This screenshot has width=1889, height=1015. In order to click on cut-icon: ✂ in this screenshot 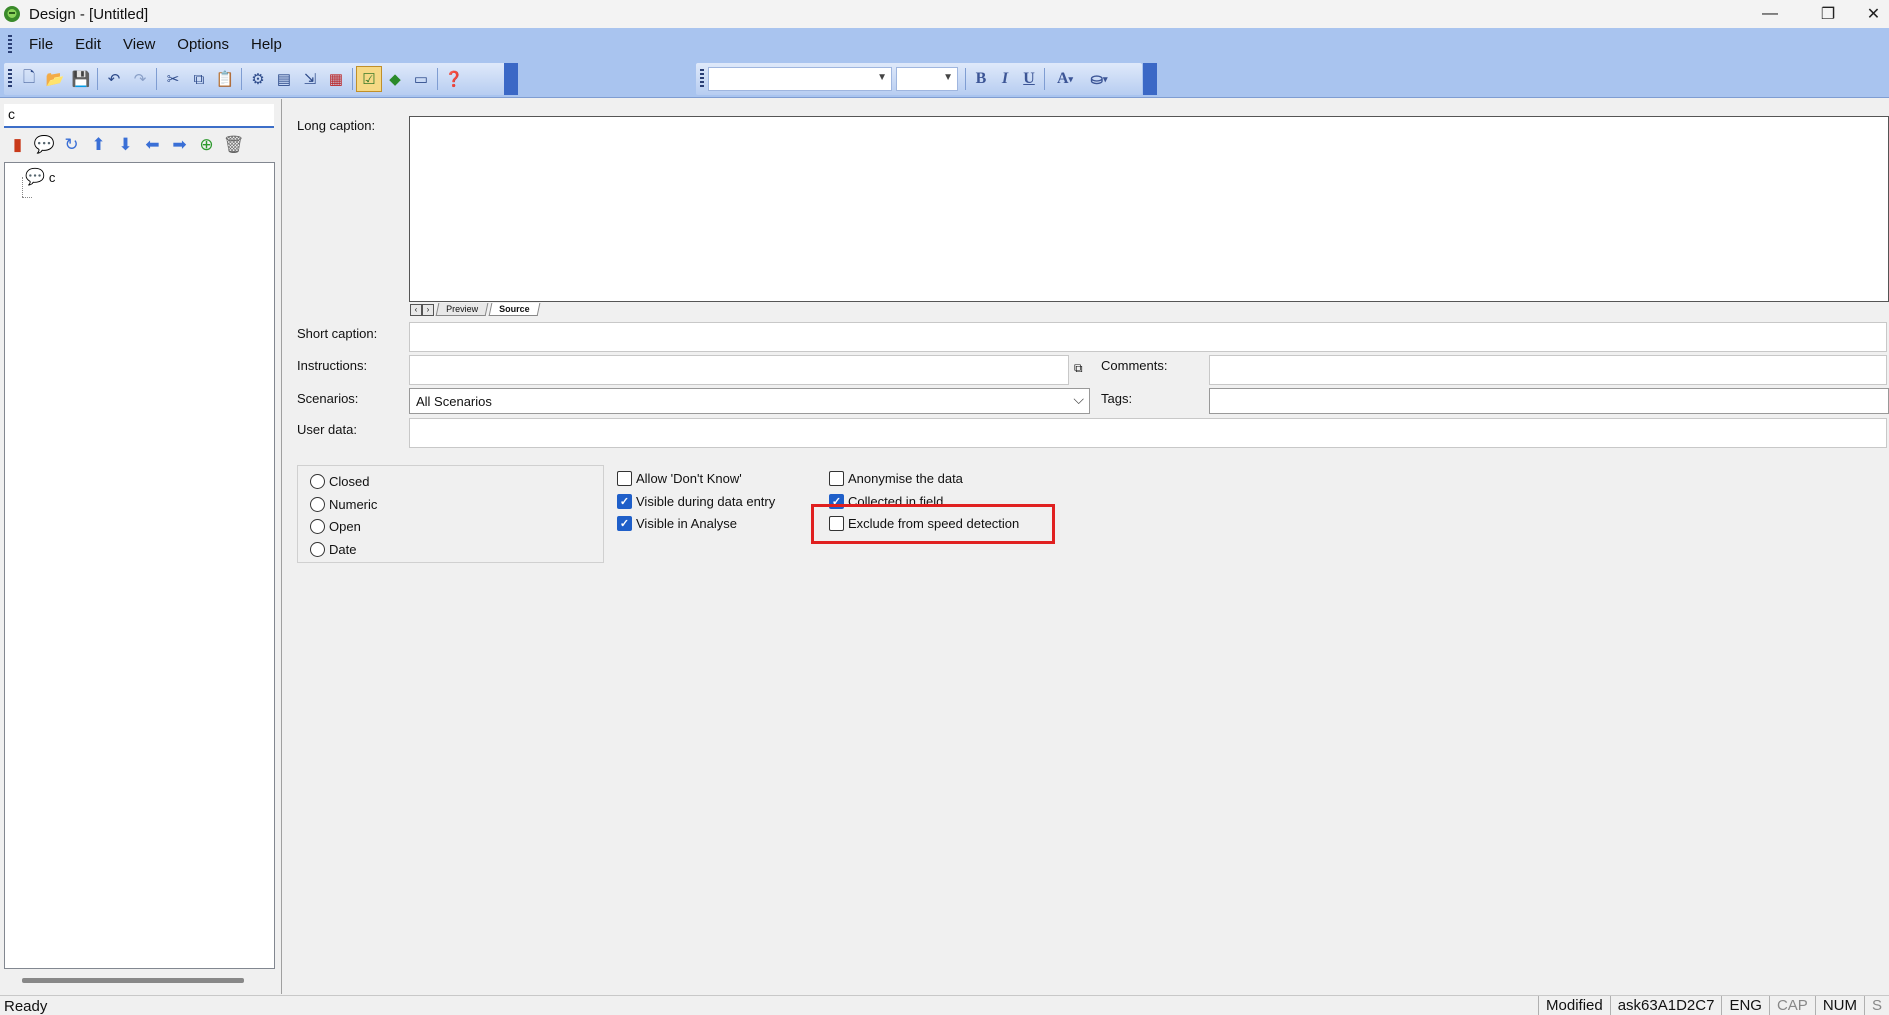, I will do `click(173, 79)`.